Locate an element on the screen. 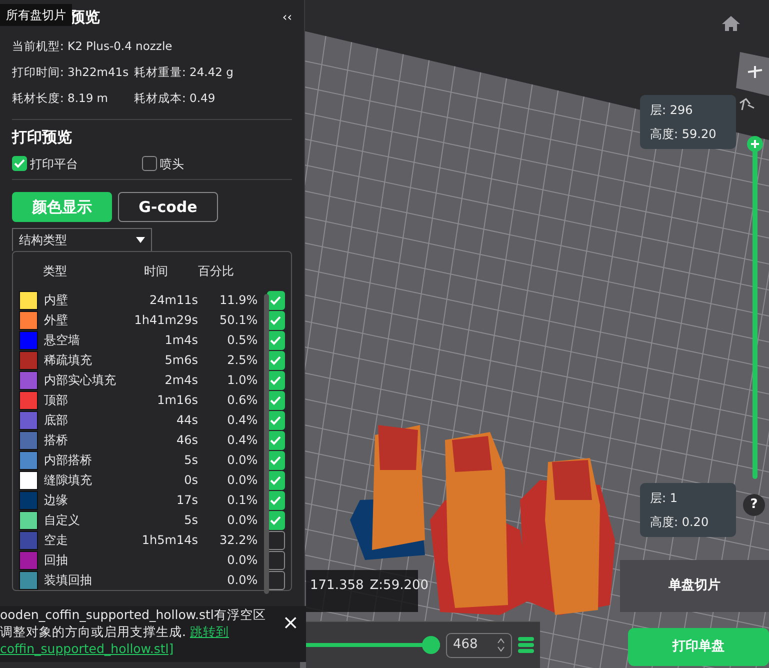 This screenshot has width=769, height=668. slice-plate-button: 单盘切片 is located at coordinates (694, 586).